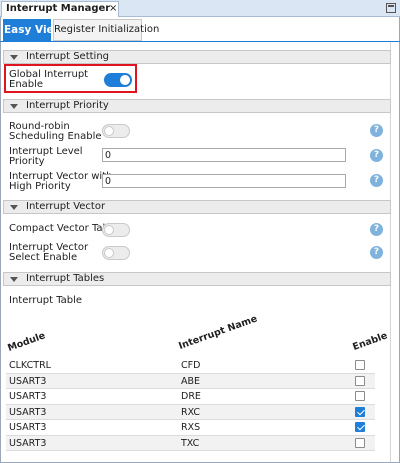 Image resolution: width=400 pixels, height=463 pixels. Describe the element at coordinates (197, 279) in the screenshot. I see `section-header-interrupt-tables: Interrupt Tables` at that location.